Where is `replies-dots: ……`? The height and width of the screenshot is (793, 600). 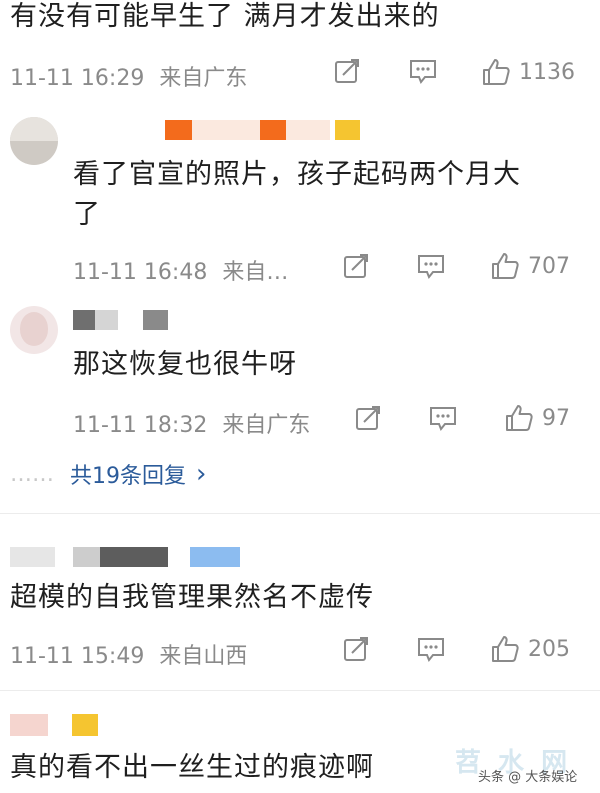 replies-dots: …… is located at coordinates (32, 474).